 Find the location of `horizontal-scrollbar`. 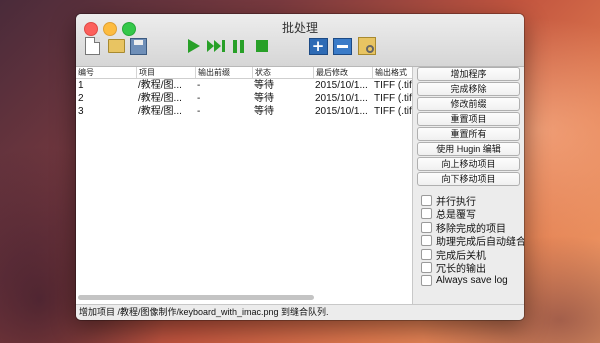

horizontal-scrollbar is located at coordinates (196, 297).